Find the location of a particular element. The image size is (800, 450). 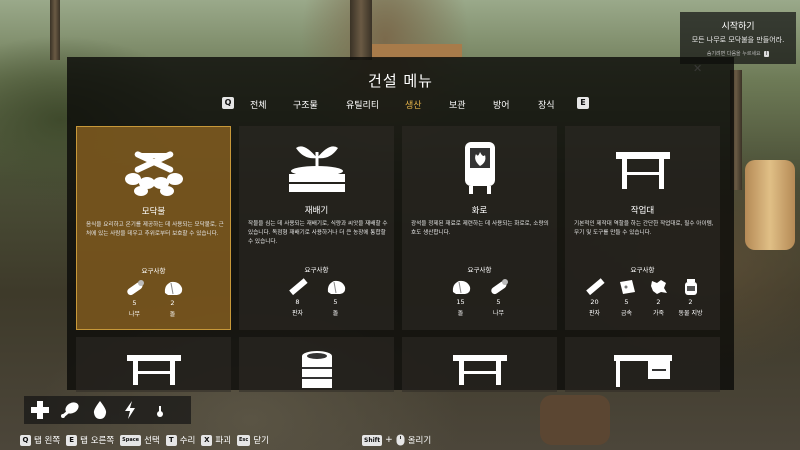

plus-sign: + is located at coordinates (389, 440).